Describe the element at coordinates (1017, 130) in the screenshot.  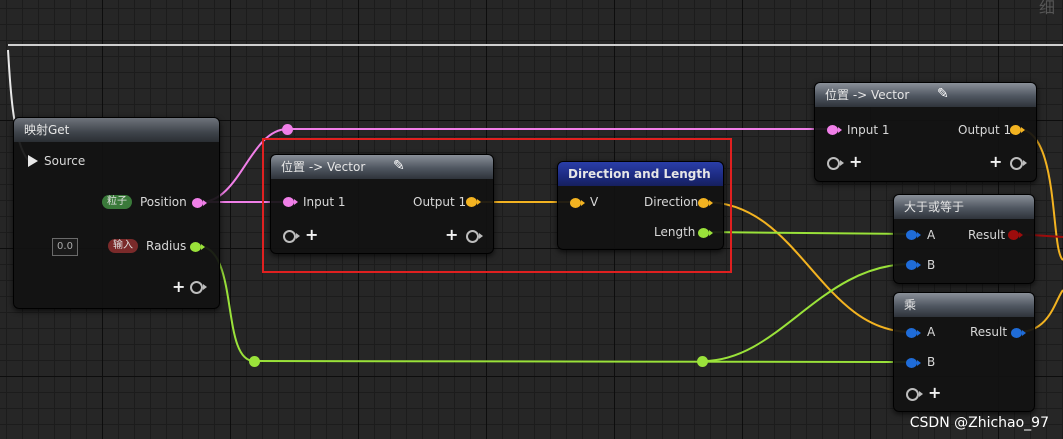
I see `output1-pin` at that location.